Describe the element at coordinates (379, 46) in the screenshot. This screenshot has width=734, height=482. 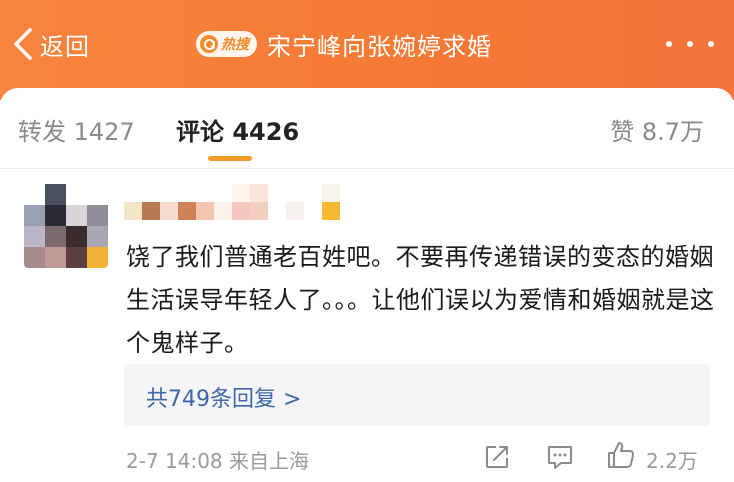
I see `page-title: 宋宁峰向张婉婷求婚` at that location.